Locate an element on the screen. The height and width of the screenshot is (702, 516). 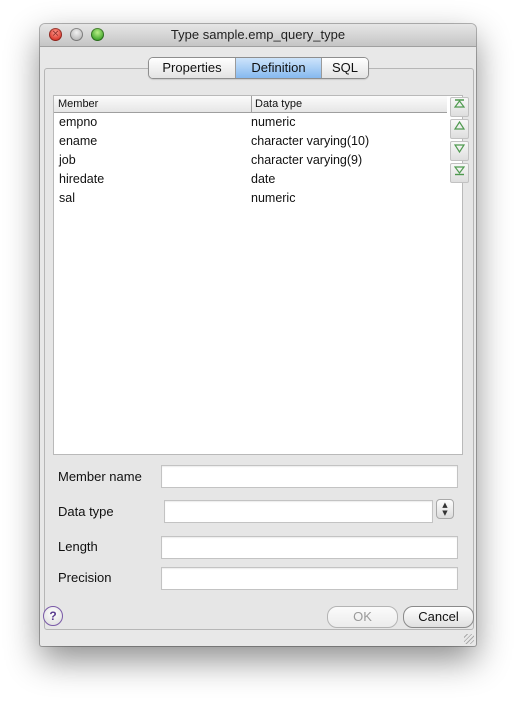
resize-grip is located at coordinates (469, 639).